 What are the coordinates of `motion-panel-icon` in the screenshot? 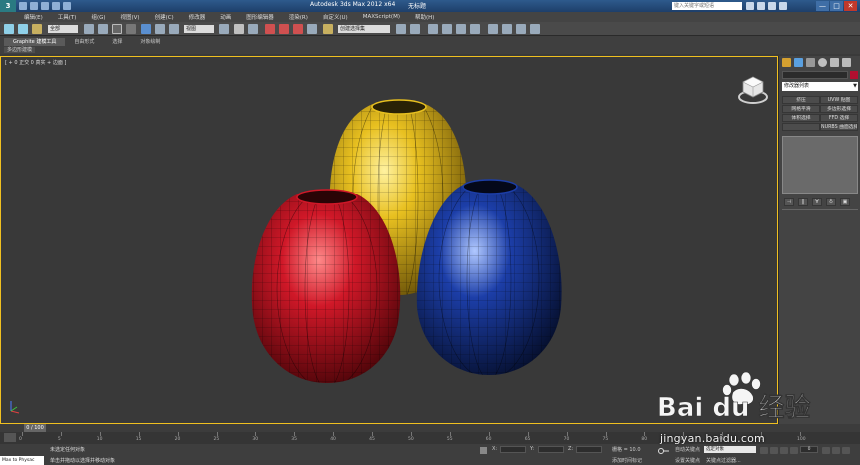 It's located at (822, 62).